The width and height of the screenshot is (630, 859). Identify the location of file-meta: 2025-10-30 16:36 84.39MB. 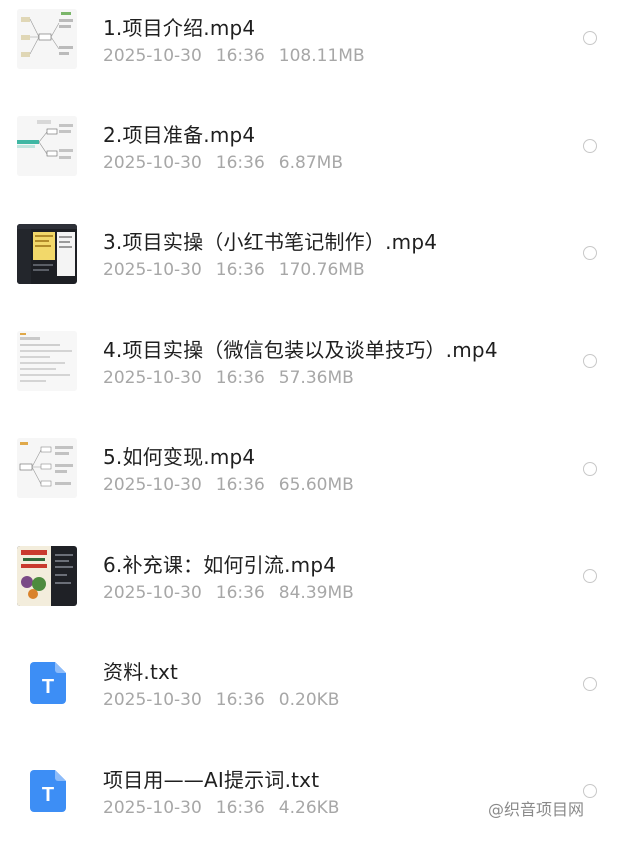
(235, 593).